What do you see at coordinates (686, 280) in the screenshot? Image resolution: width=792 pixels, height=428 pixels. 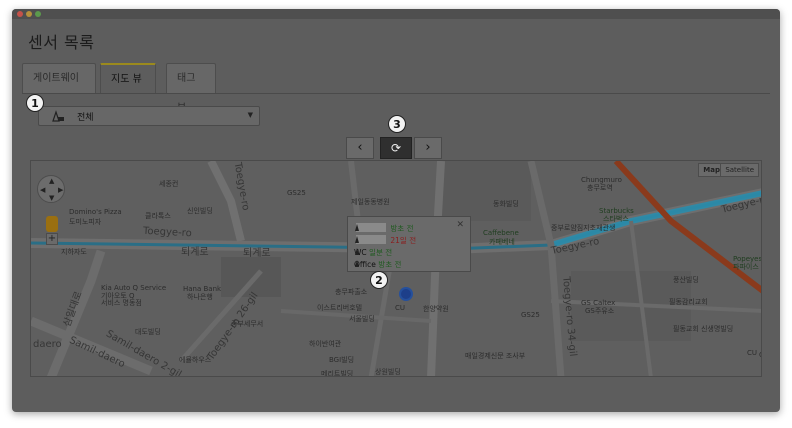 I see `map-label: 풍산빌딩` at bounding box center [686, 280].